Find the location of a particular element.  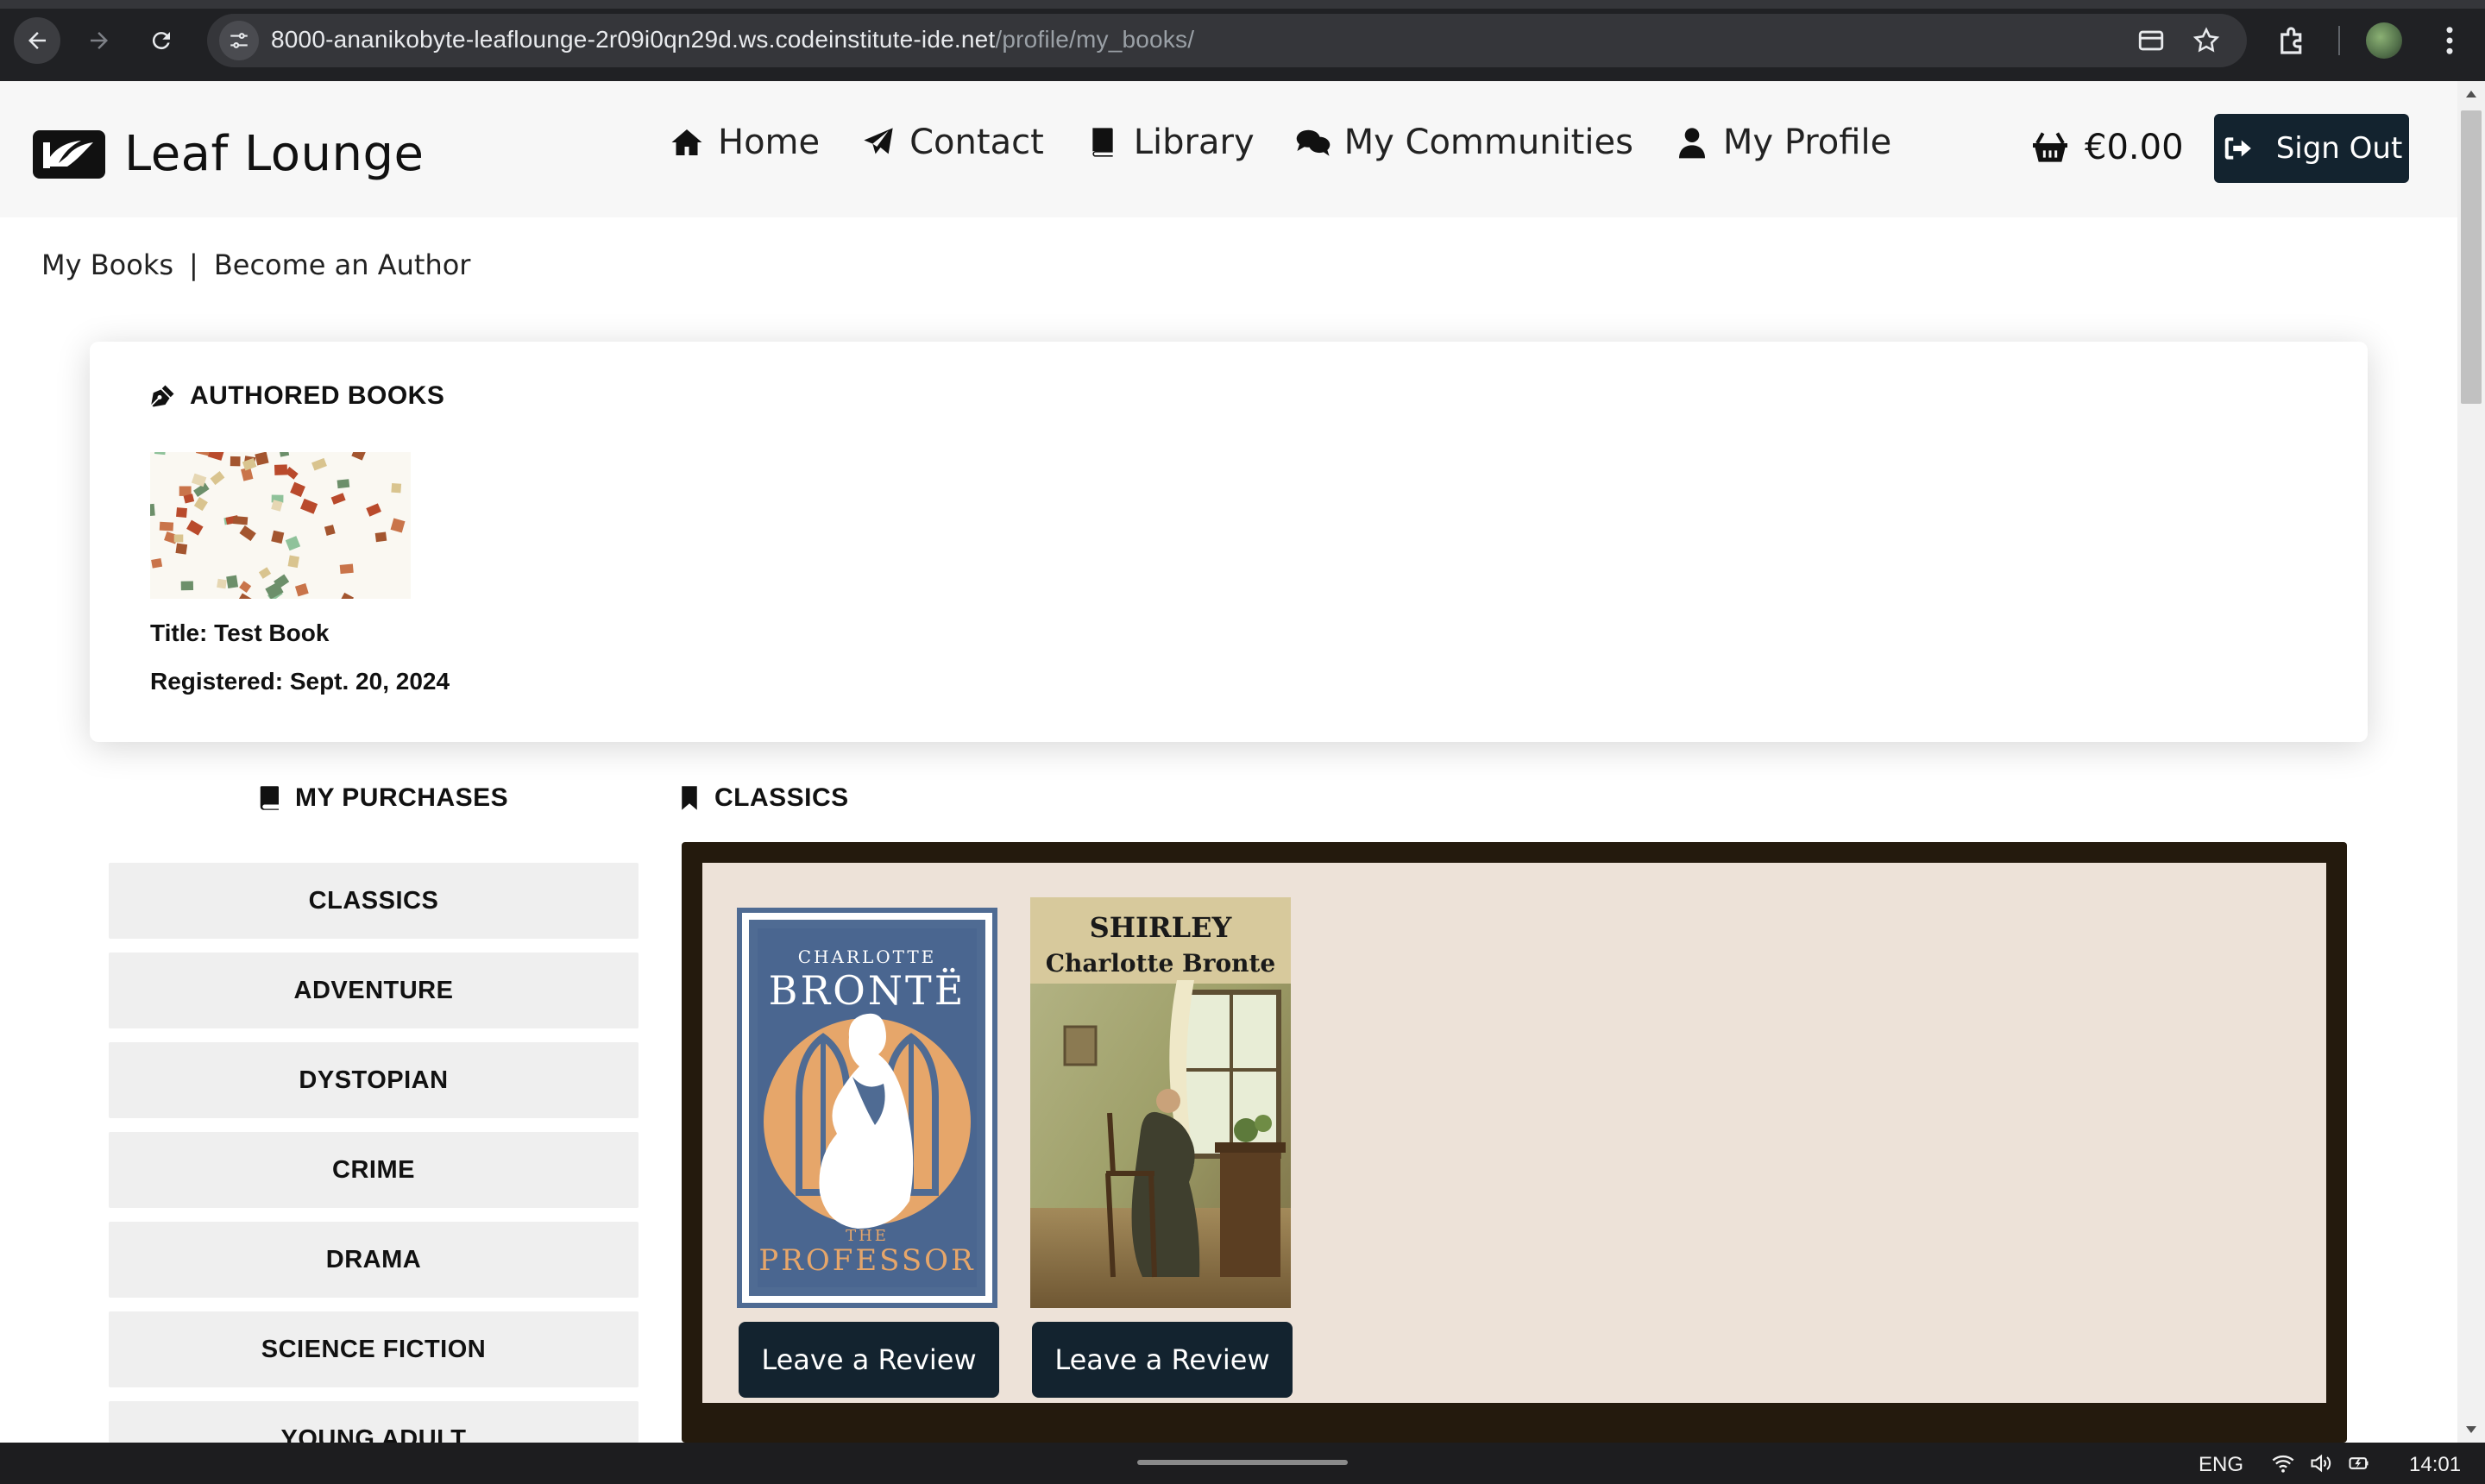

os-taskbar: ENG 14:01 is located at coordinates (1242, 1463).